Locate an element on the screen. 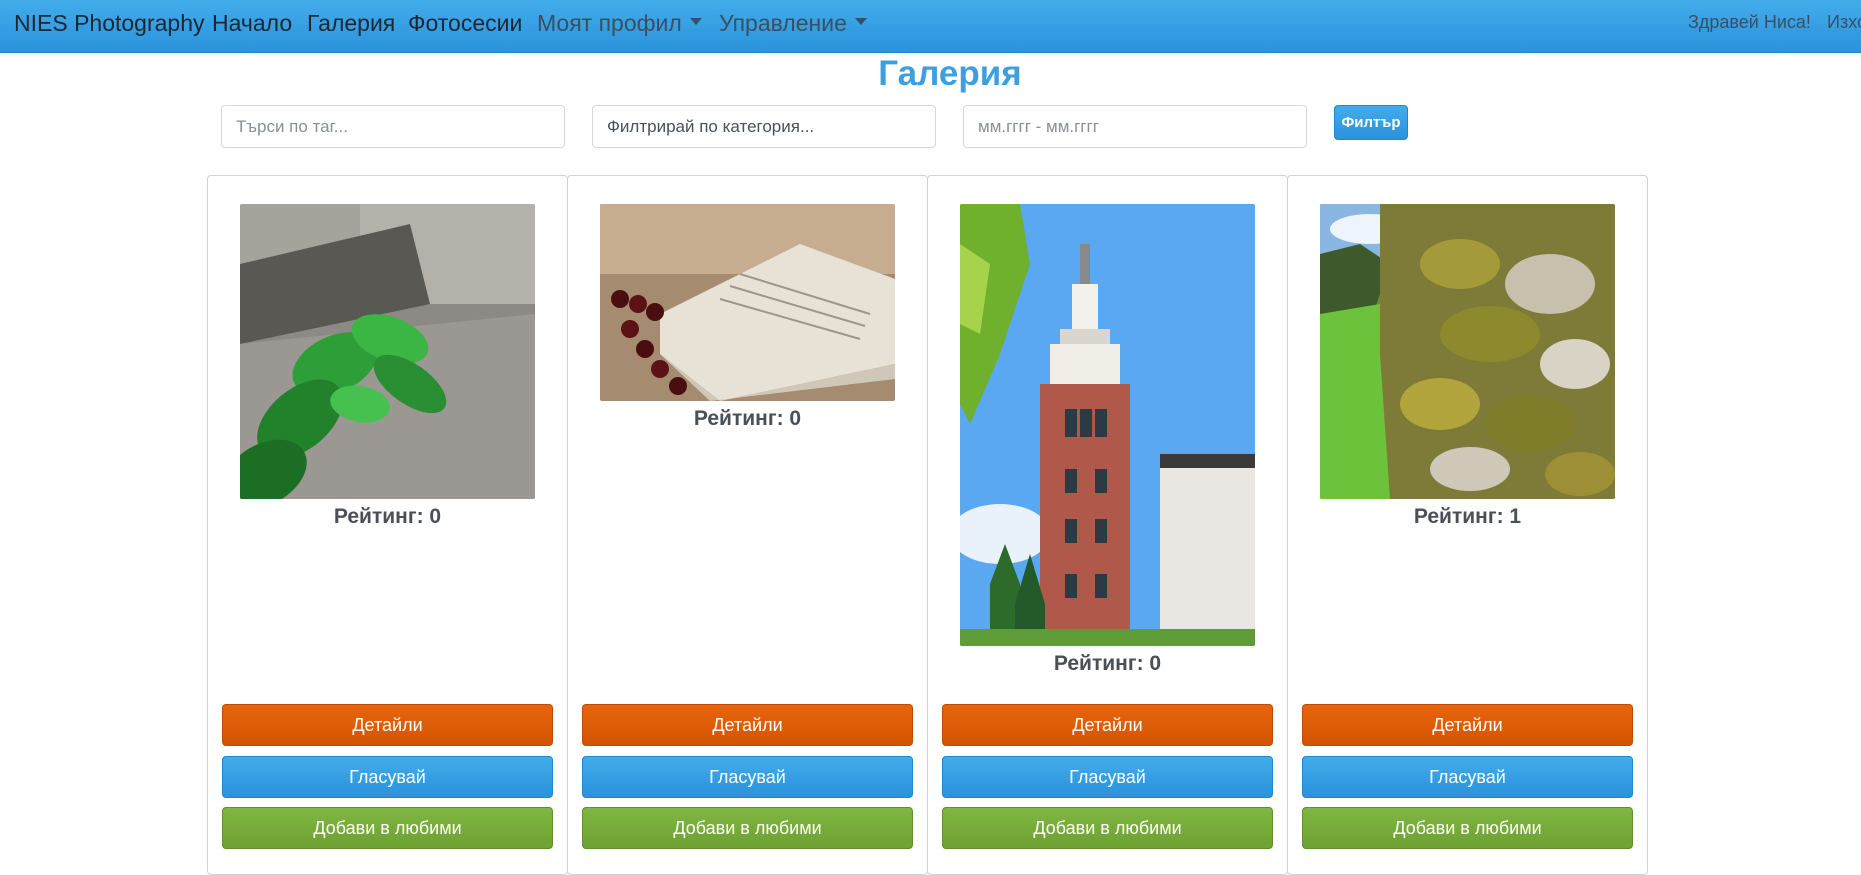 The height and width of the screenshot is (875, 1861). tag-search-input is located at coordinates (393, 126).